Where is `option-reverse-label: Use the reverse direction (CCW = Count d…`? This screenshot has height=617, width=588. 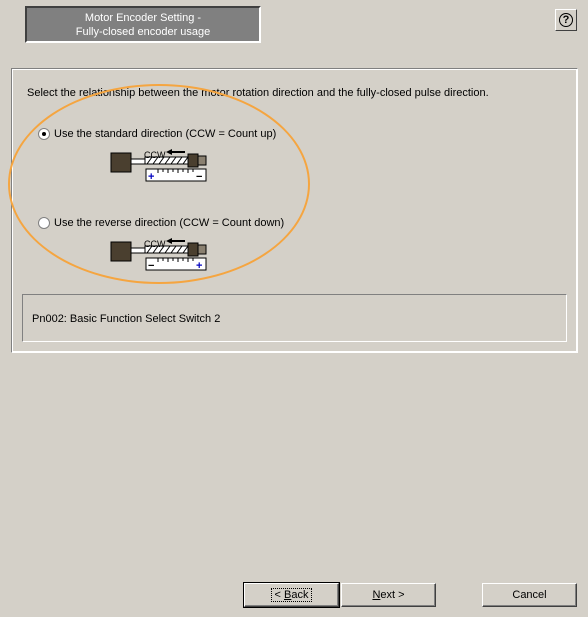 option-reverse-label: Use the reverse direction (CCW = Count d… is located at coordinates (169, 223).